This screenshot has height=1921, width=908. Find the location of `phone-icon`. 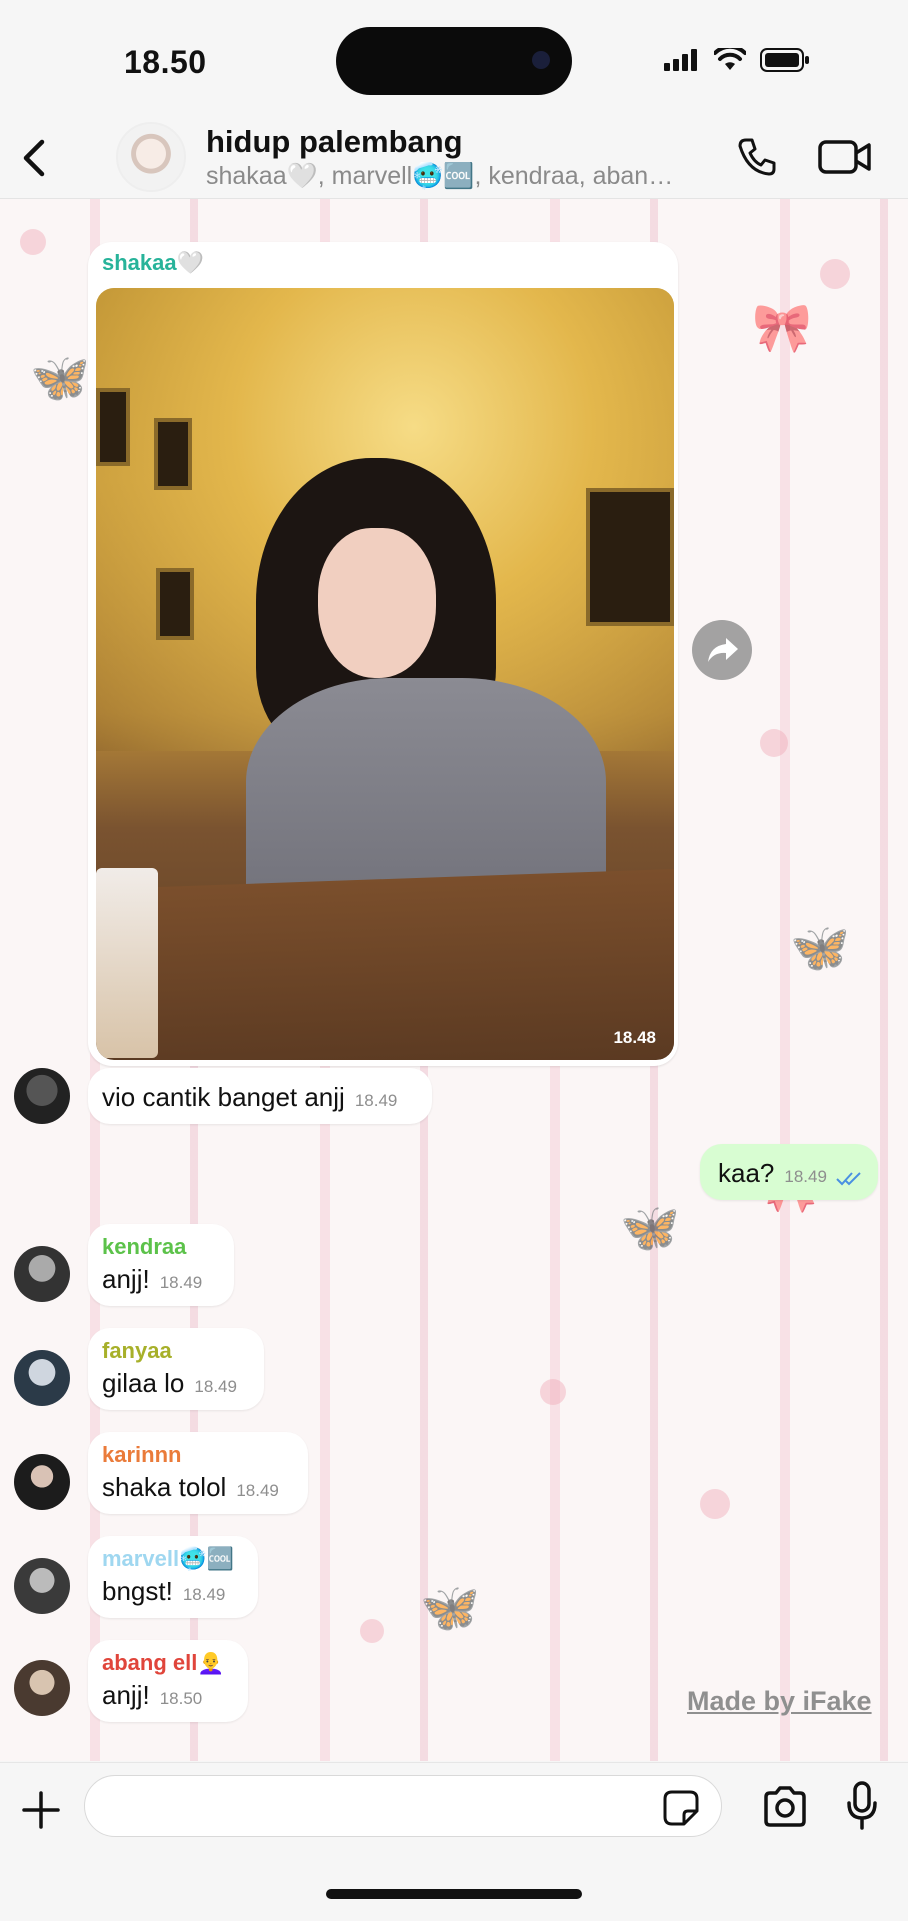

phone-icon is located at coordinates (757, 157).